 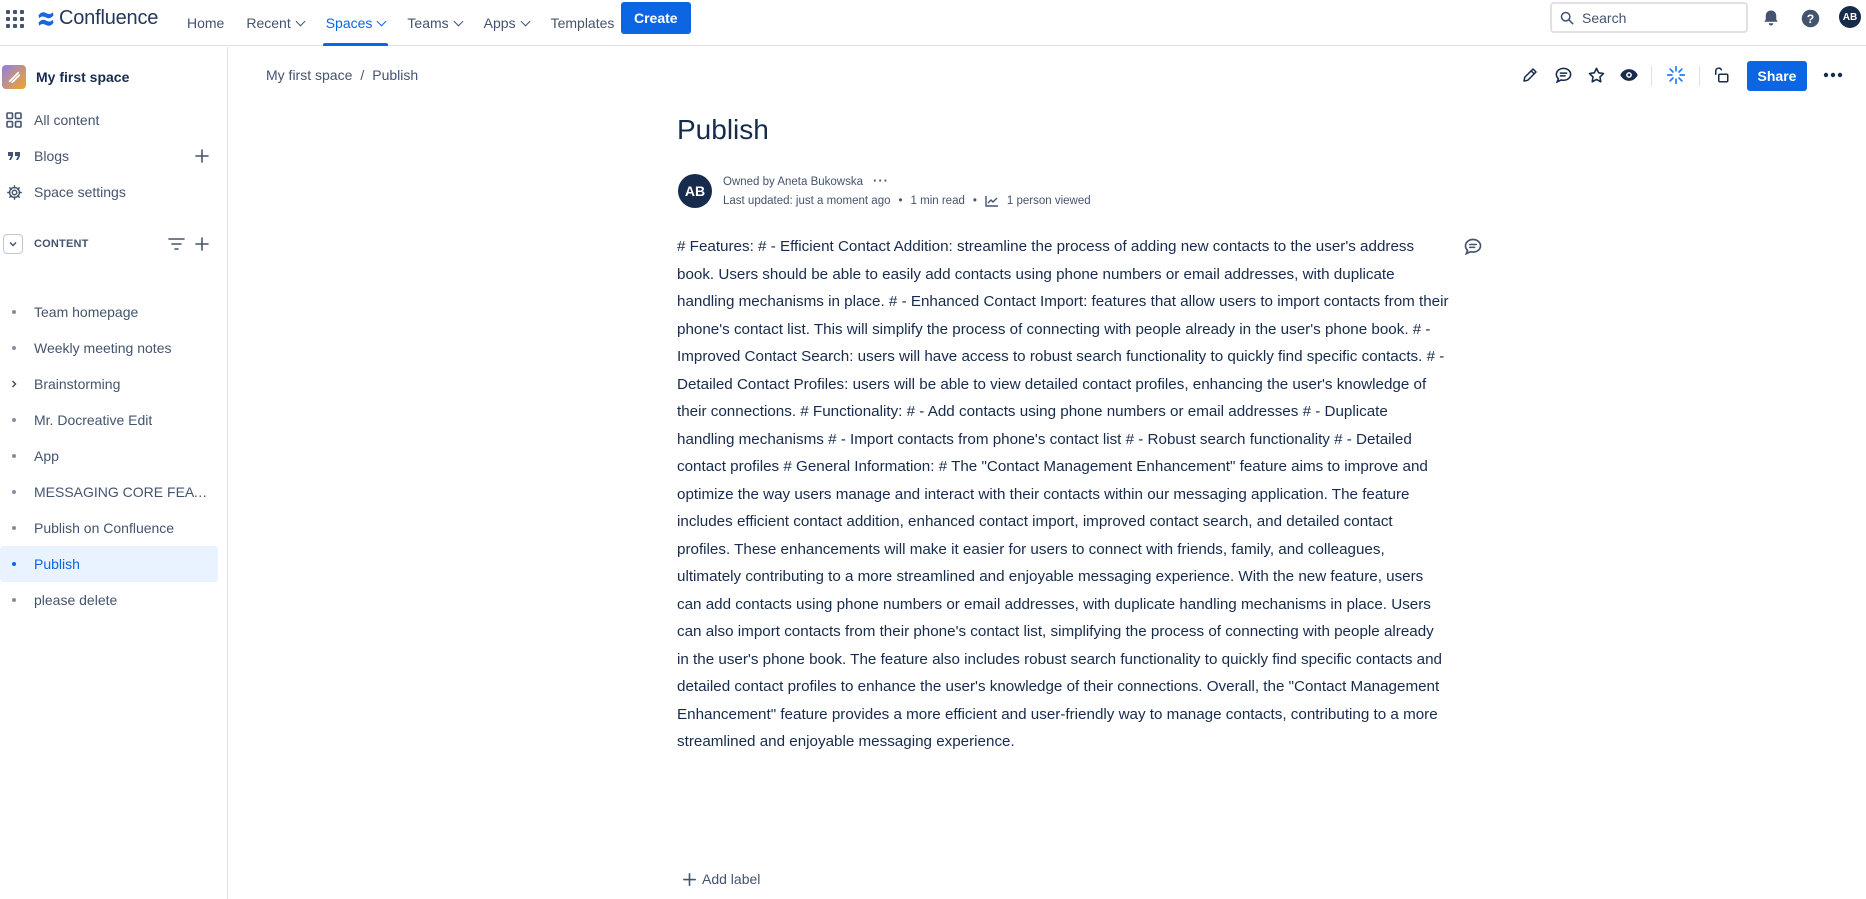 What do you see at coordinates (695, 191) in the screenshot?
I see `author-avatar: AB` at bounding box center [695, 191].